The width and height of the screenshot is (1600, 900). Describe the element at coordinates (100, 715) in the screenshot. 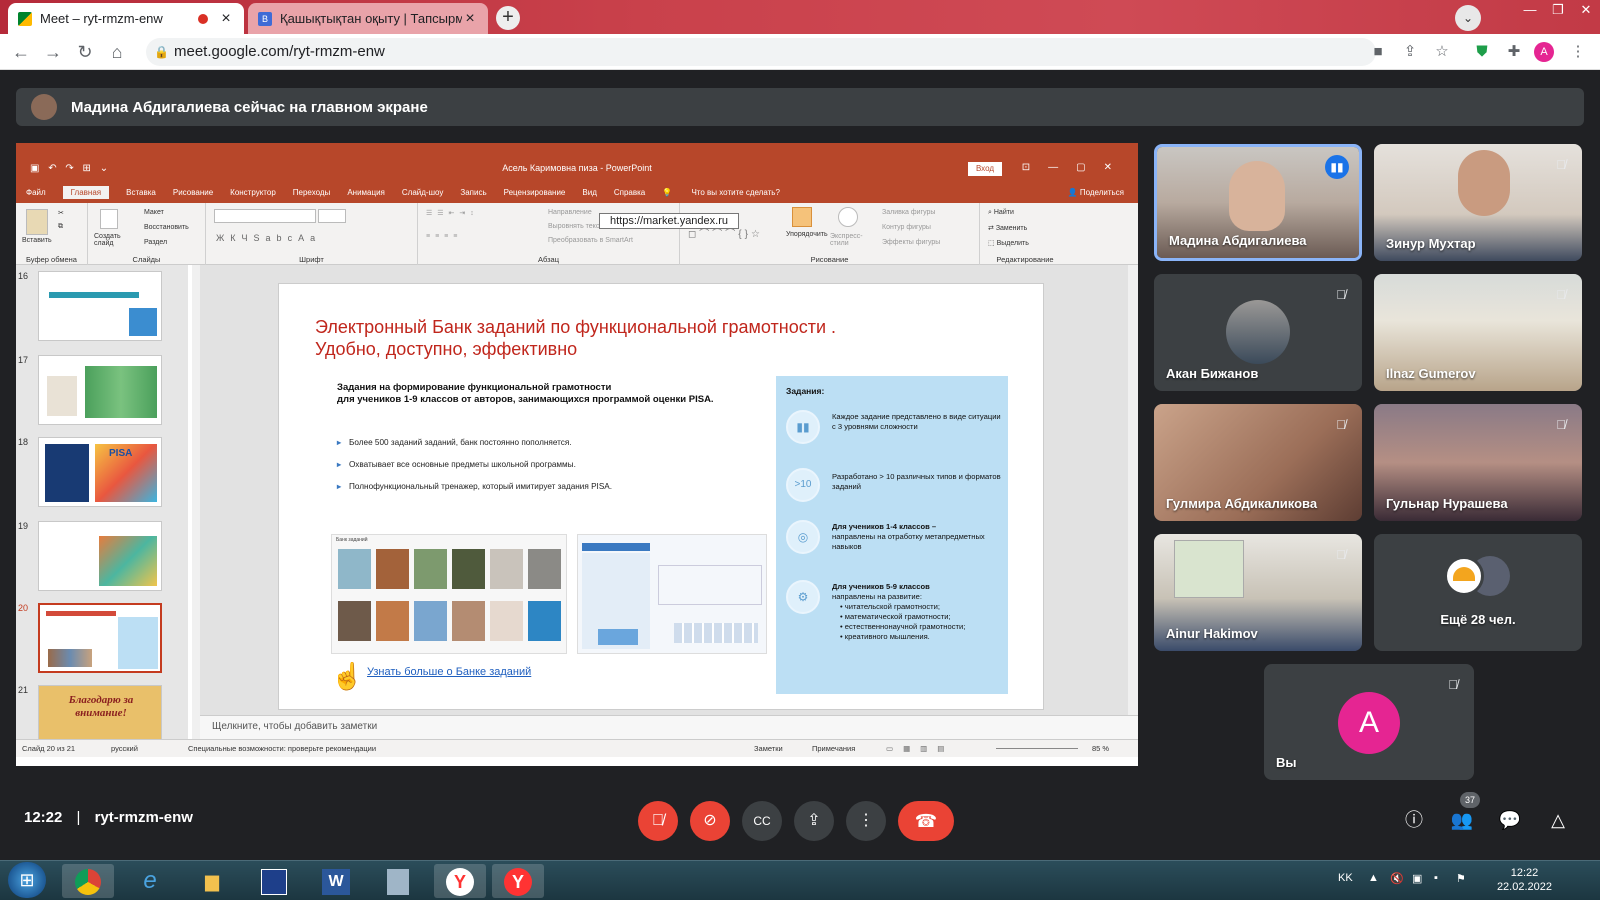

I see `slide-thumbnail: Благодарю за внимание!` at that location.